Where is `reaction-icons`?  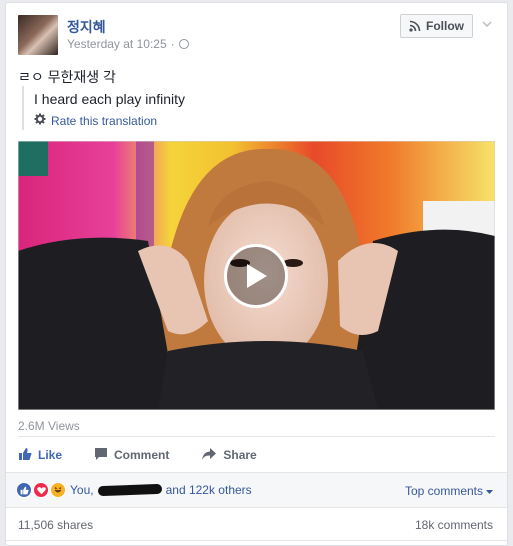 reaction-icons is located at coordinates (41, 490).